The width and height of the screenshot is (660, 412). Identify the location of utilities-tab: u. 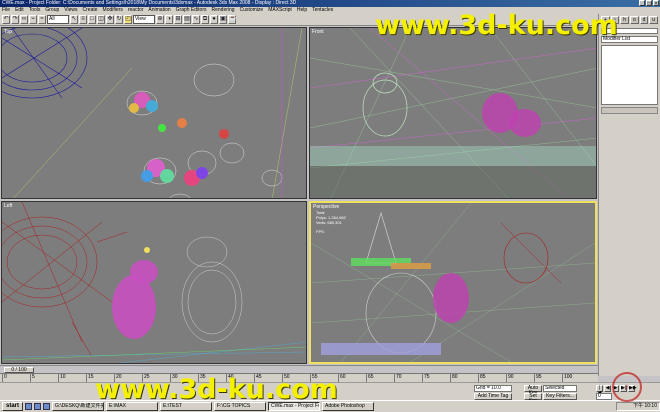
(654, 20).